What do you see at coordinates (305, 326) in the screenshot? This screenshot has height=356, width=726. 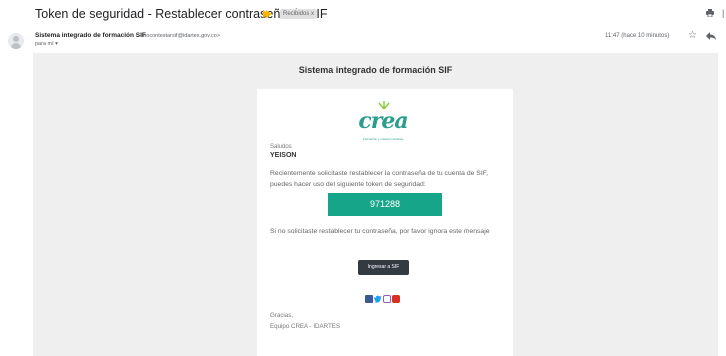 I see `signature-text: Equipo CREA - IDARTES` at bounding box center [305, 326].